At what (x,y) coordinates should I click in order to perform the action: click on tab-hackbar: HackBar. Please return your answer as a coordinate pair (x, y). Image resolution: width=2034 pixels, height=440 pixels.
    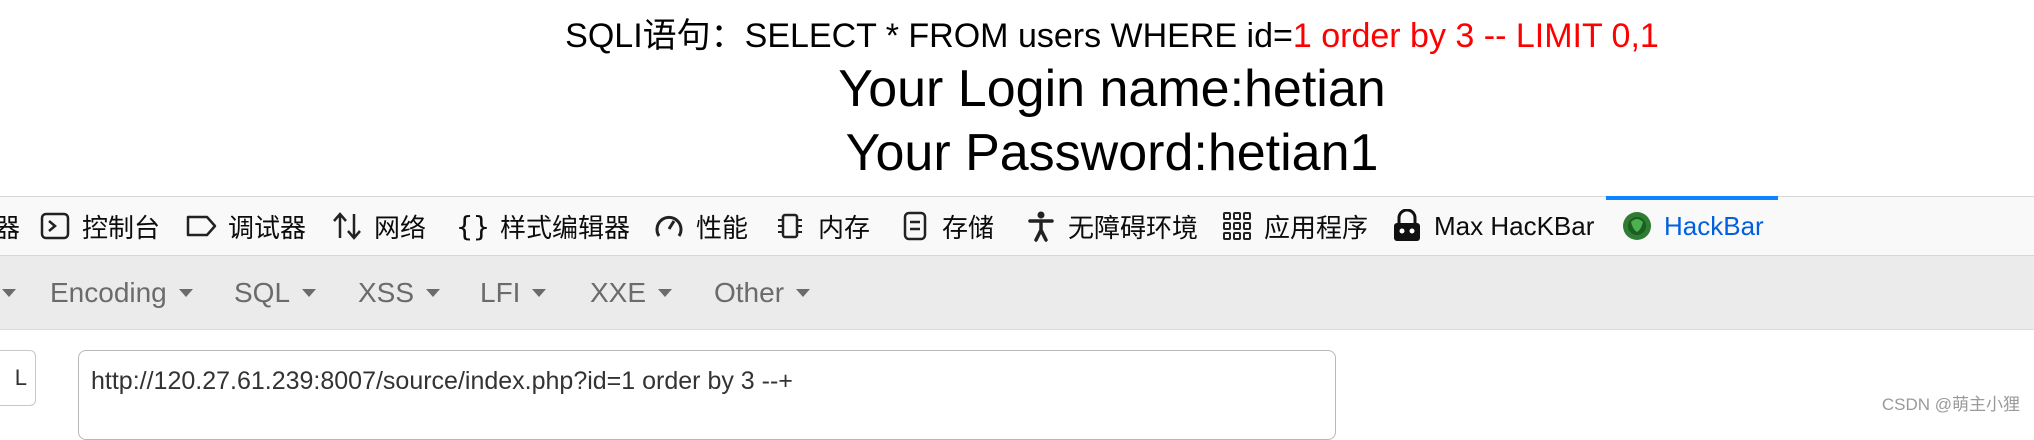
    Looking at the image, I should click on (1692, 225).